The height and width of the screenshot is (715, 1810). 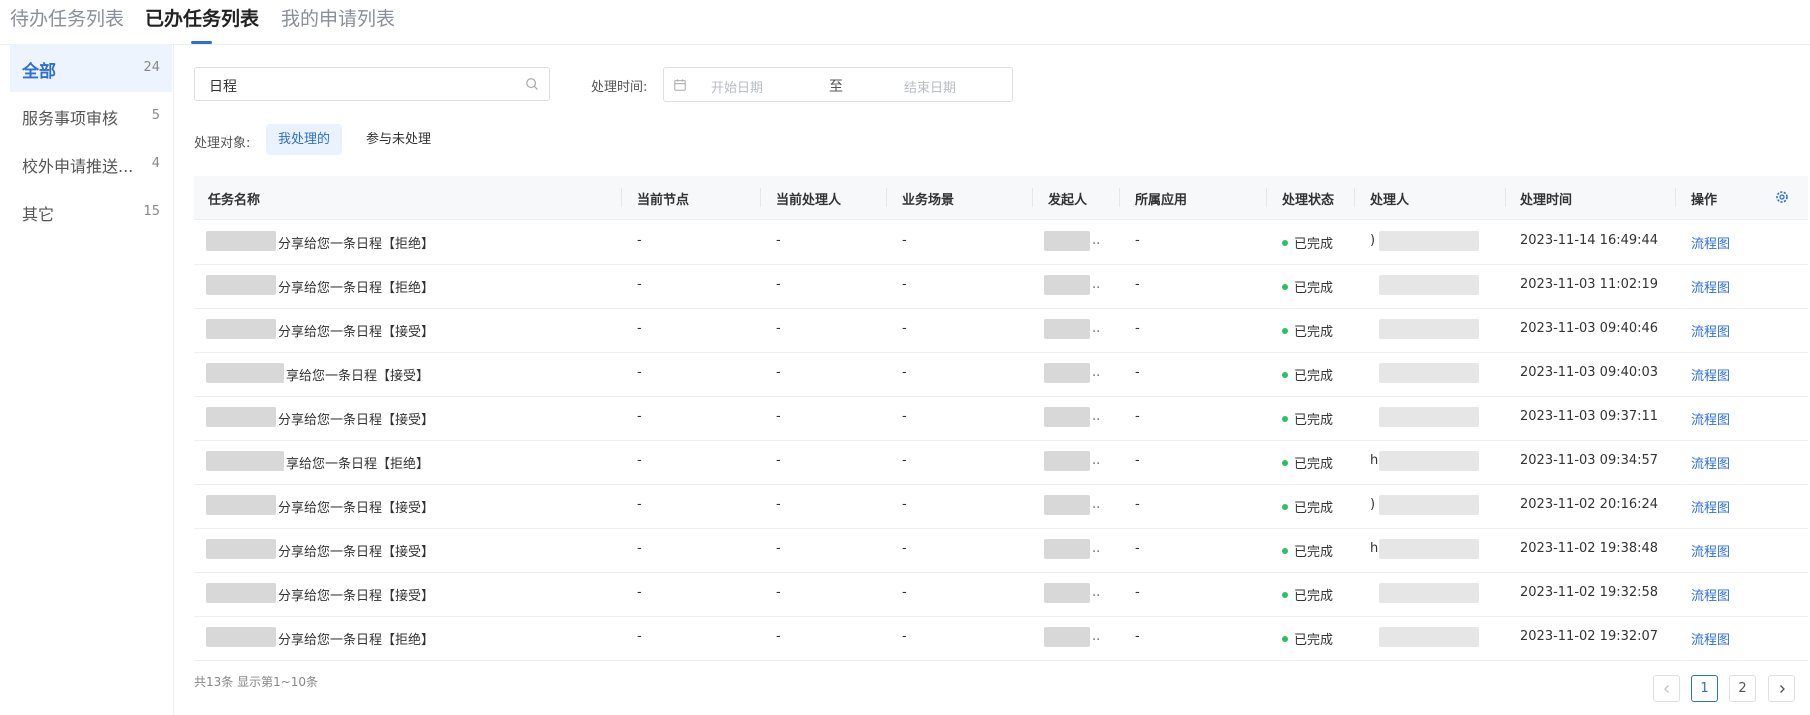 What do you see at coordinates (1742, 688) in the screenshot?
I see `page-button-2: 2` at bounding box center [1742, 688].